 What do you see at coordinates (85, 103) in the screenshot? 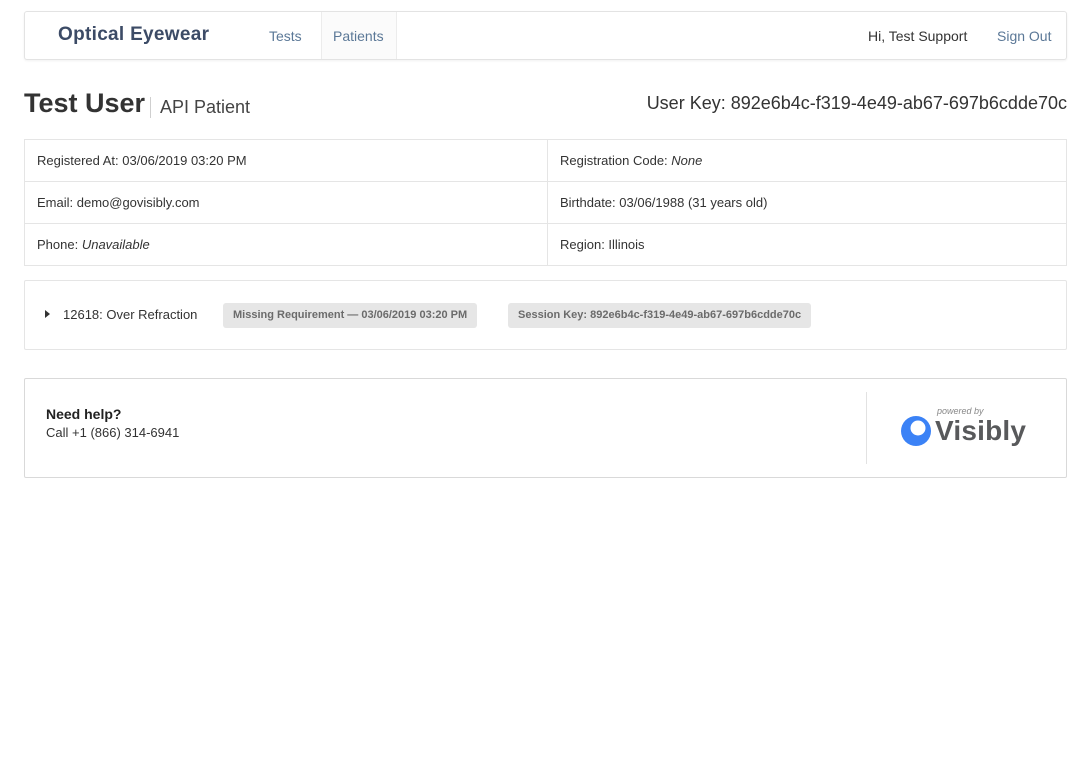
I see `page-title: Test User` at bounding box center [85, 103].